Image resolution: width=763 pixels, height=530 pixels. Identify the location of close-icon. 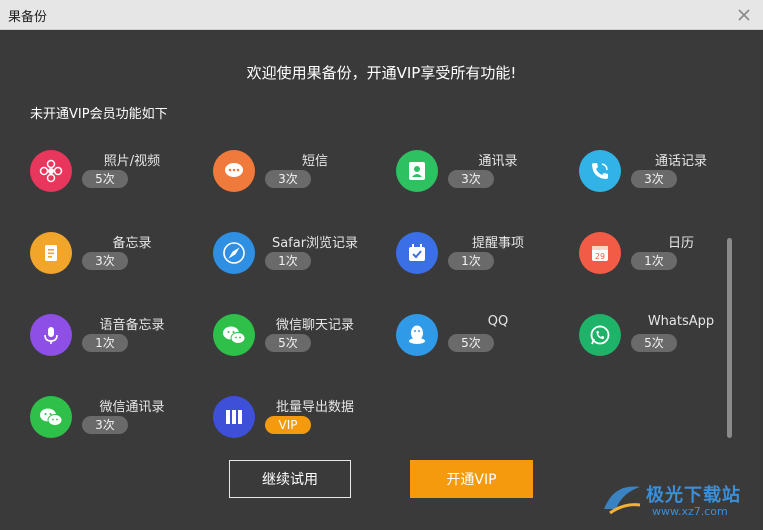
(744, 15).